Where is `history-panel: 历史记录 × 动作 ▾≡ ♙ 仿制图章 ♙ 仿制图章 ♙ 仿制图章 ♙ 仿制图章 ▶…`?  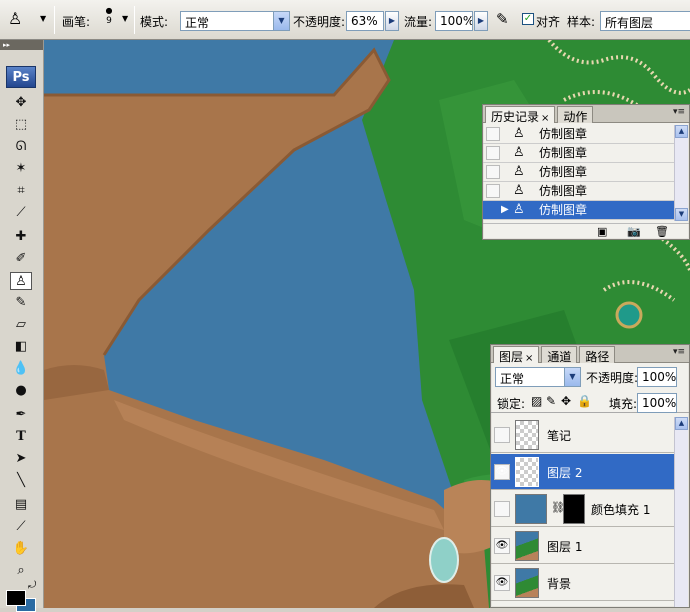 history-panel: 历史记录 × 动作 ▾≡ ♙ 仿制图章 ♙ 仿制图章 ♙ 仿制图章 ♙ 仿制图章 ▶… is located at coordinates (586, 172).